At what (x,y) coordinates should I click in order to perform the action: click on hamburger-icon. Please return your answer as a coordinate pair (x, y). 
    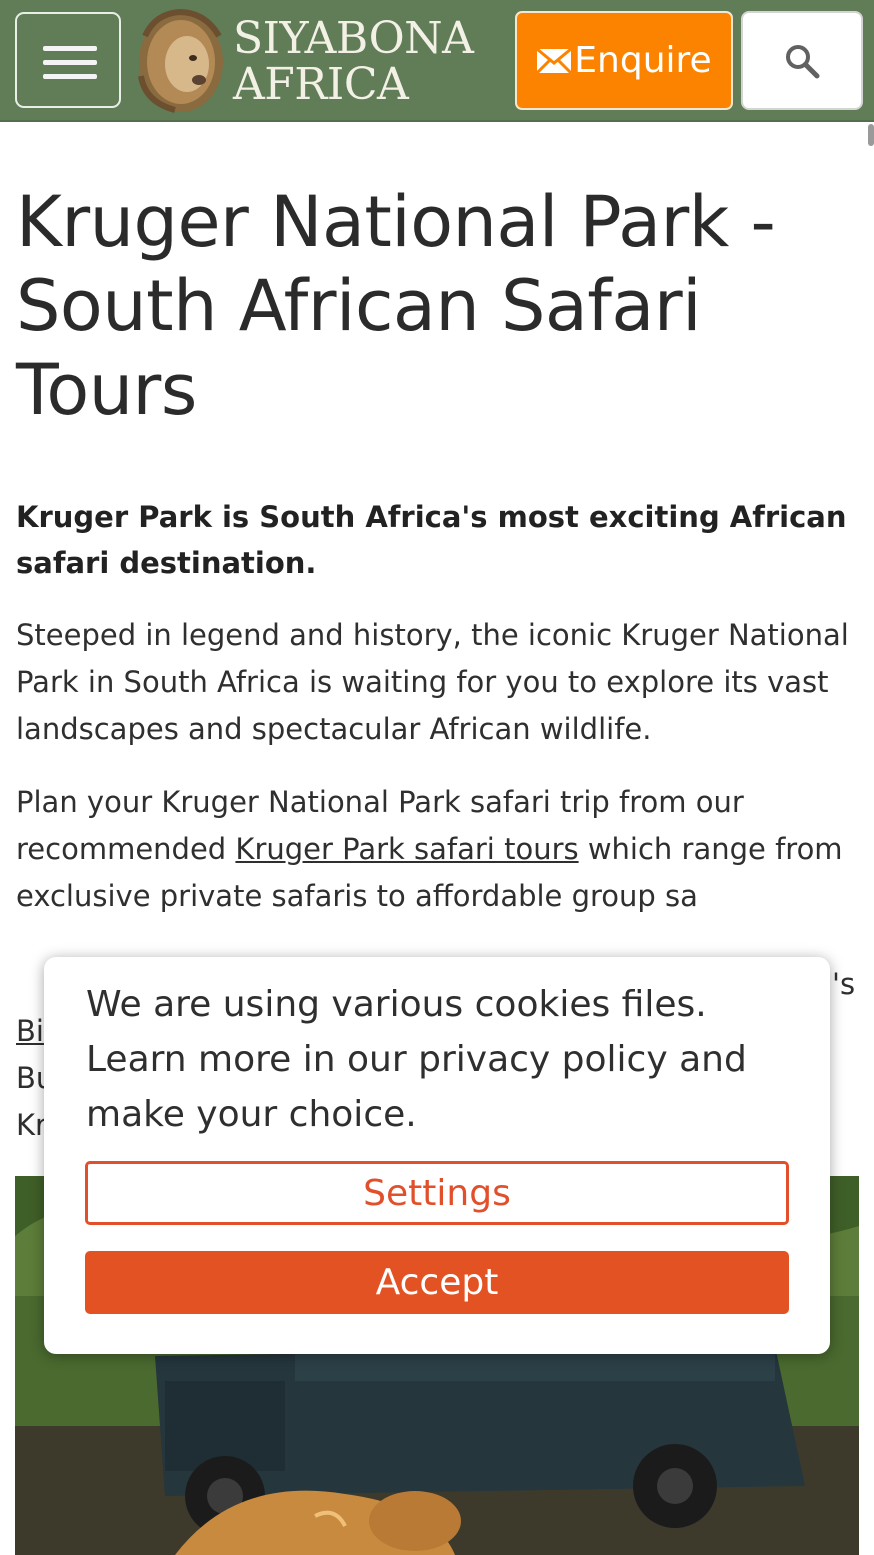
    Looking at the image, I should click on (70, 48).